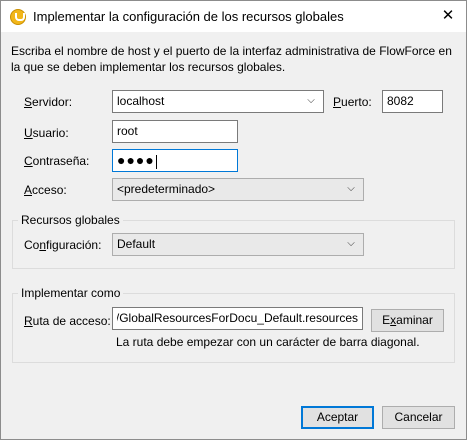  I want to click on user-input: root, so click(175, 131).